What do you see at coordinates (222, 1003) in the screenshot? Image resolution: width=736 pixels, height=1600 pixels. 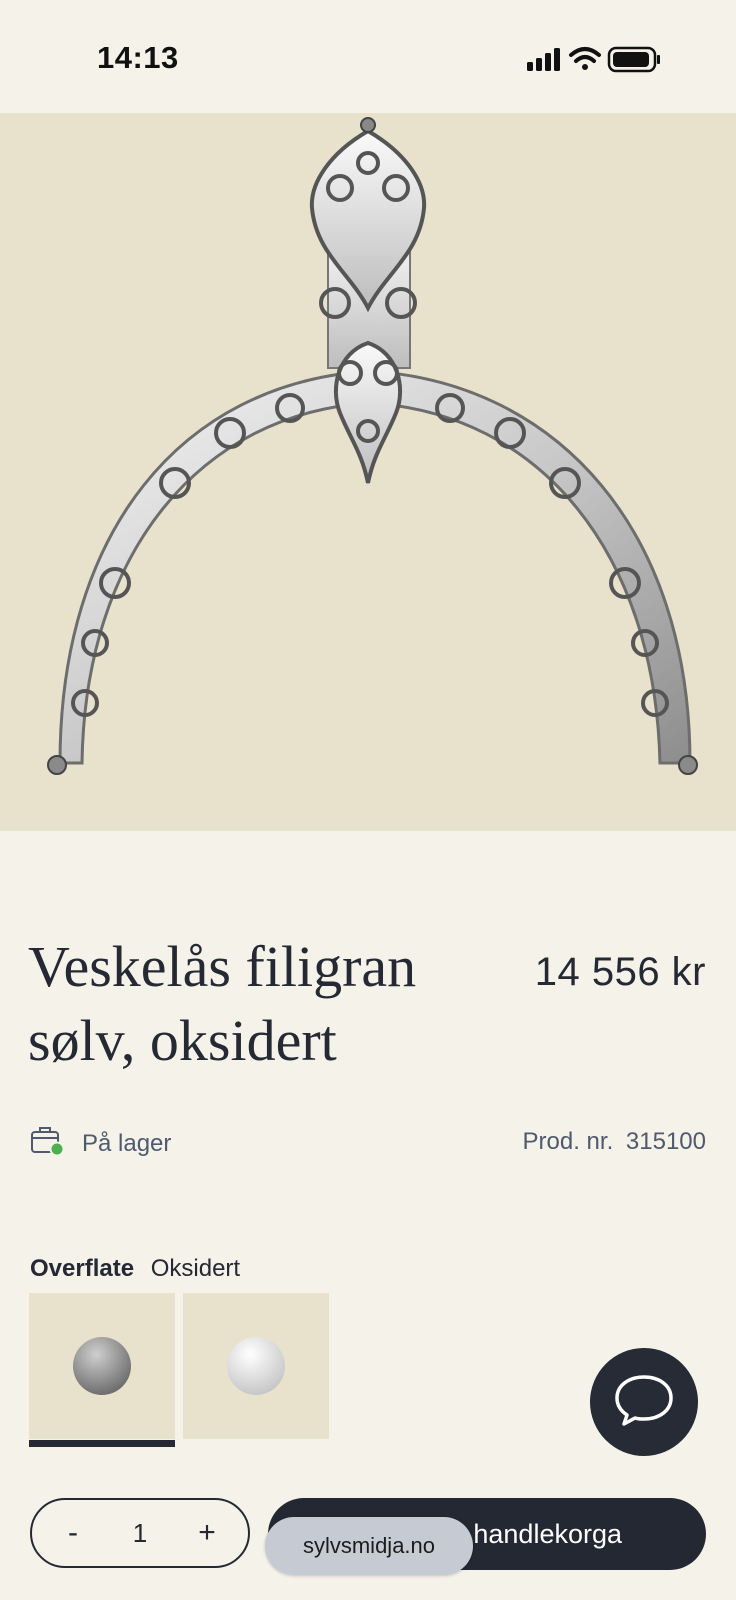 I see `product-title: Veskelås filigran sølv, oksidert` at bounding box center [222, 1003].